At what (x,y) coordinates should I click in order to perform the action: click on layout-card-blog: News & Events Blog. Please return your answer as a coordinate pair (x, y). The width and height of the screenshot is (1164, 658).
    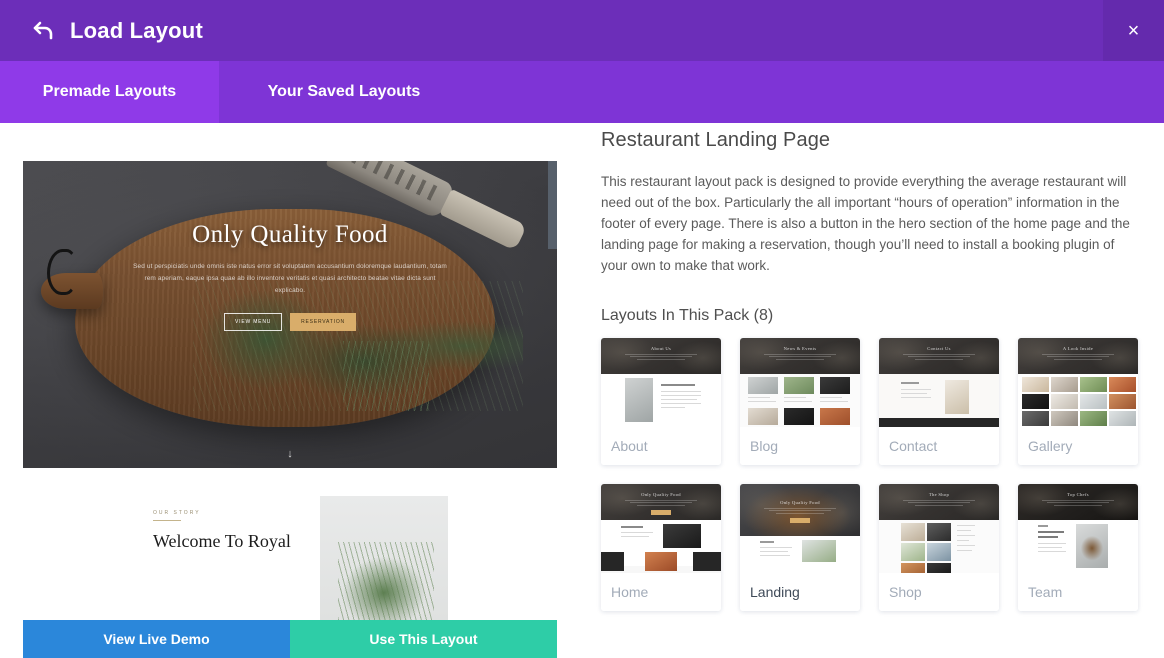
    Looking at the image, I should click on (800, 401).